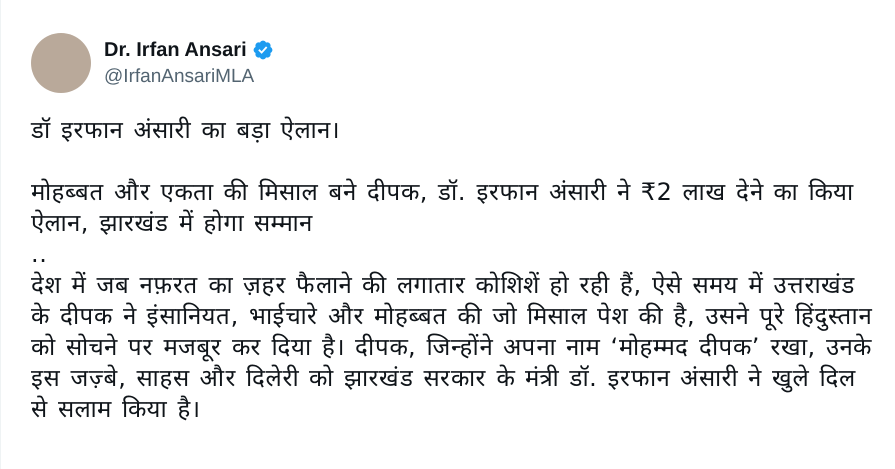 This screenshot has width=895, height=469. What do you see at coordinates (443, 208) in the screenshot?
I see `tweet-text: मोहब्बत और एकता की मिसाल बने दीपक, डॉ. इरफान अंसारी ने ₹2 लाख देने का किया ऐलान, झारखंड में होगा सम्मान` at bounding box center [443, 208].